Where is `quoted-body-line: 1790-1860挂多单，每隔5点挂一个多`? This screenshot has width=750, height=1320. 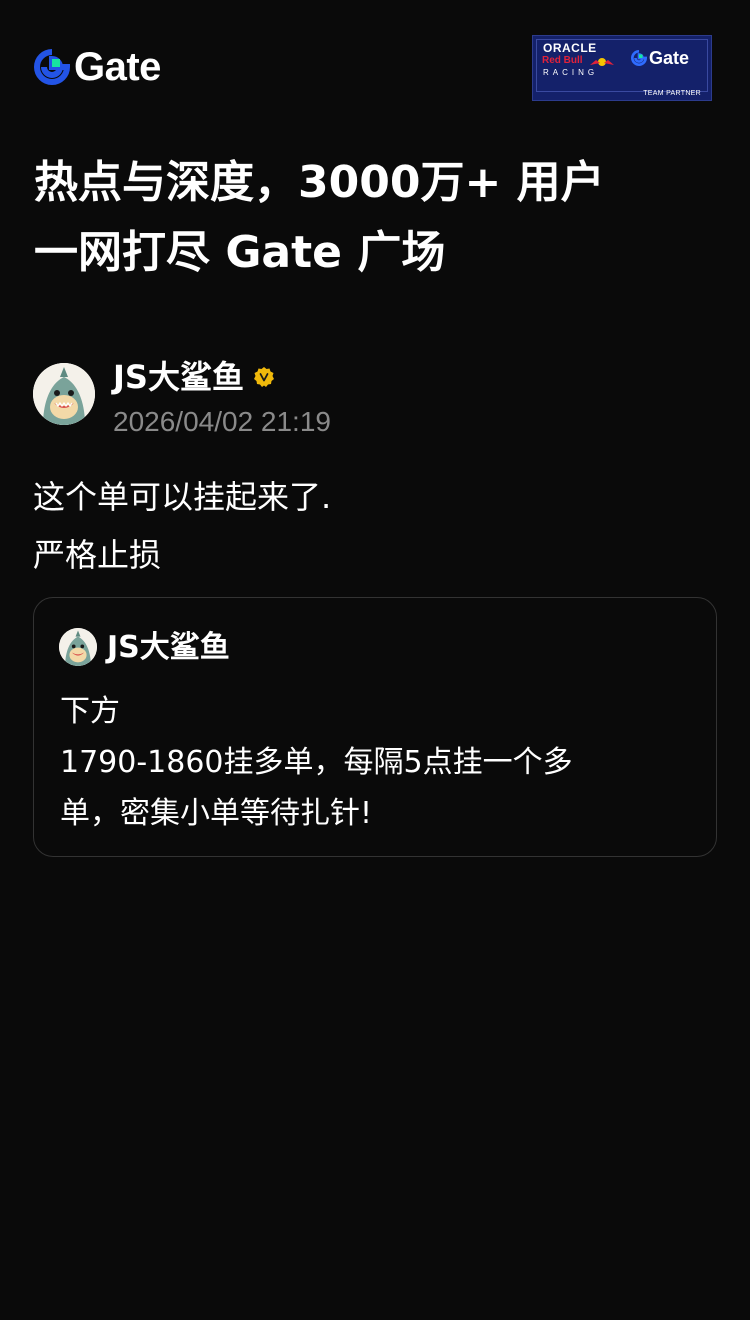
quoted-body-line: 1790-1860挂多单，每隔5点挂一个多 is located at coordinates (316, 762).